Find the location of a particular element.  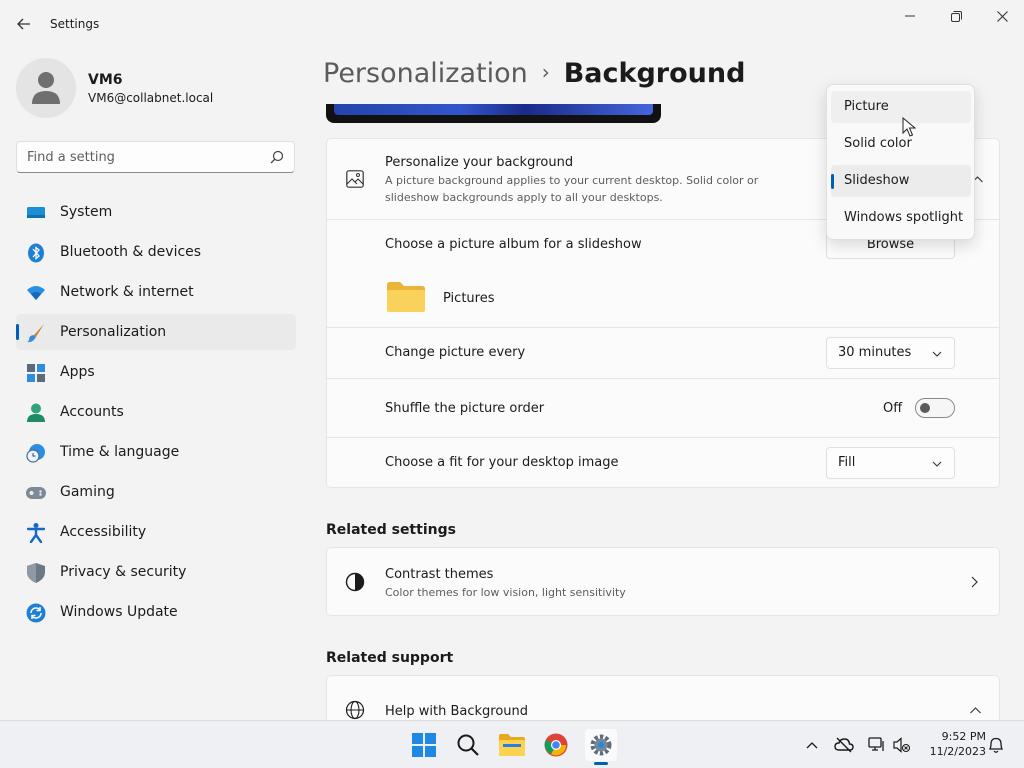

contrast-icon is located at coordinates (355, 582).